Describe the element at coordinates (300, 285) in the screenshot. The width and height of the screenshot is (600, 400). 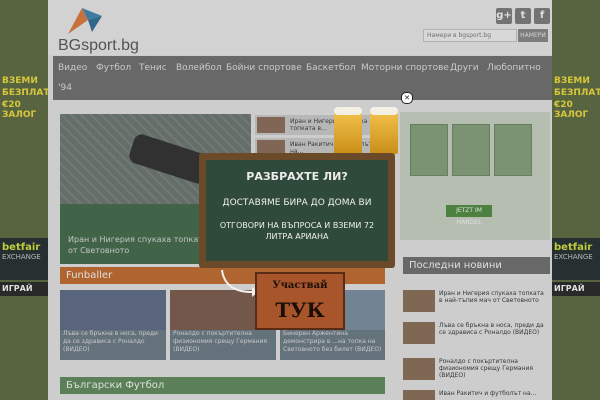
I see `participate-label: Участвай` at that location.